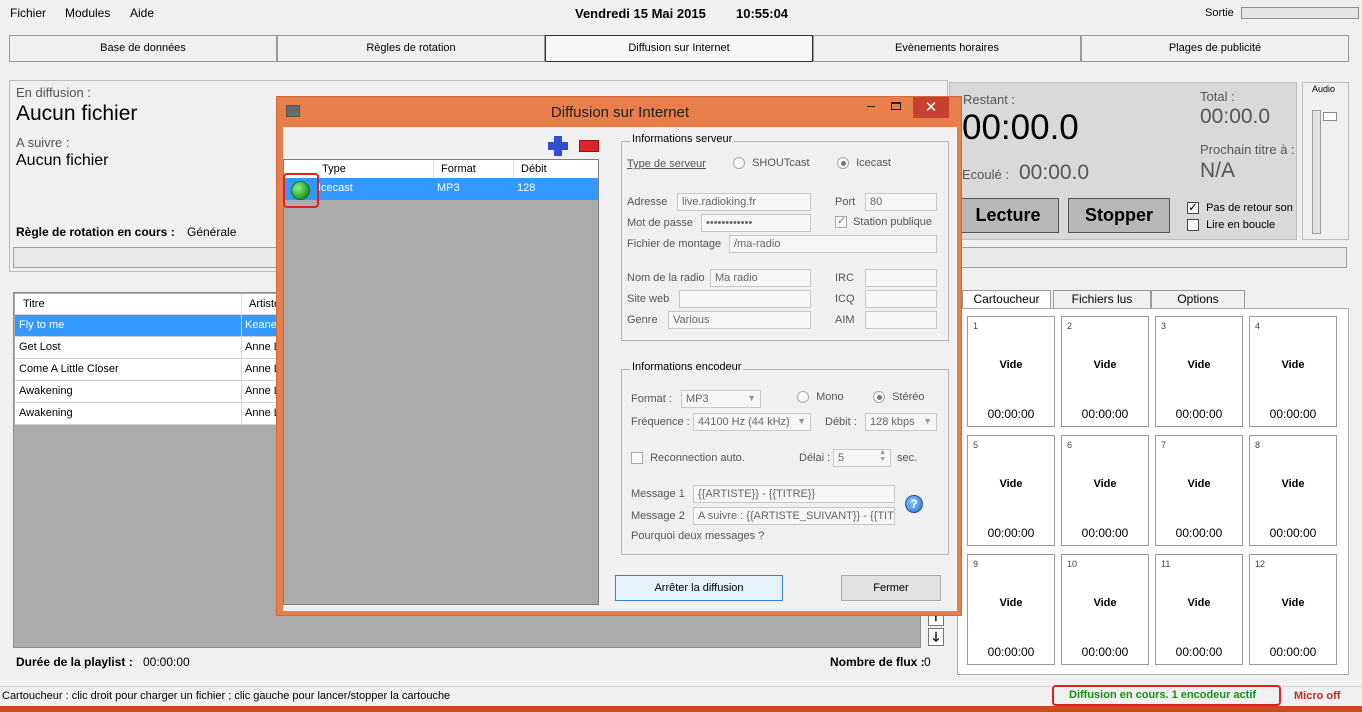  What do you see at coordinates (1072, 564) in the screenshot?
I see `cart-slot-number: 10` at bounding box center [1072, 564].